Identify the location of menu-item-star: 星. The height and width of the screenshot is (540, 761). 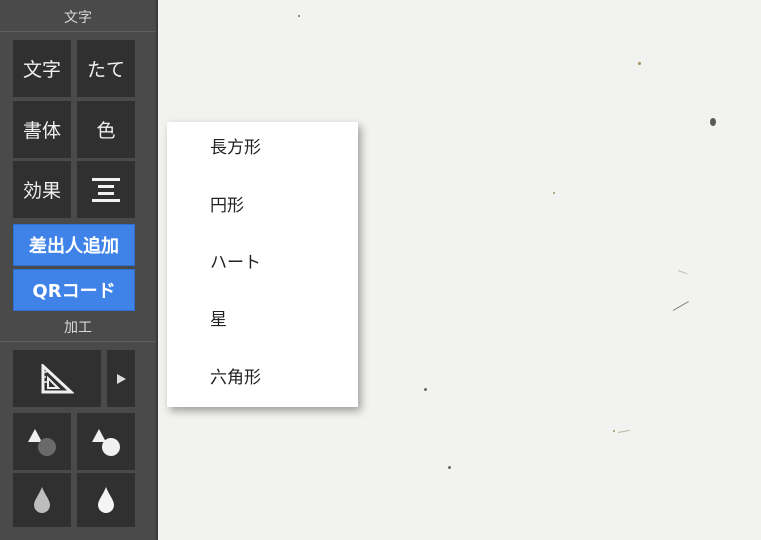
(262, 320).